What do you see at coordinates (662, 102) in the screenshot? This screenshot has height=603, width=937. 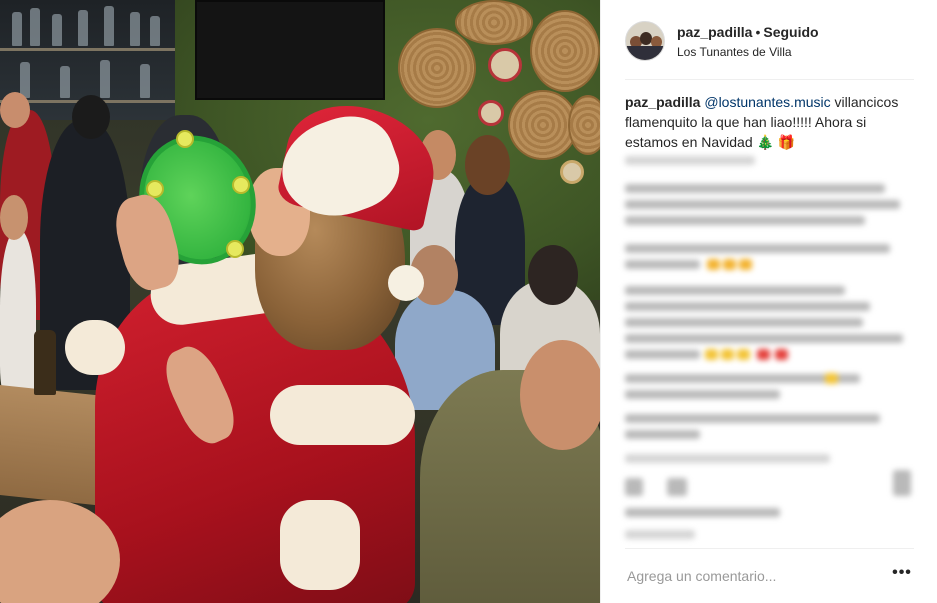 I see `caption-username-link: paz_padilla` at bounding box center [662, 102].